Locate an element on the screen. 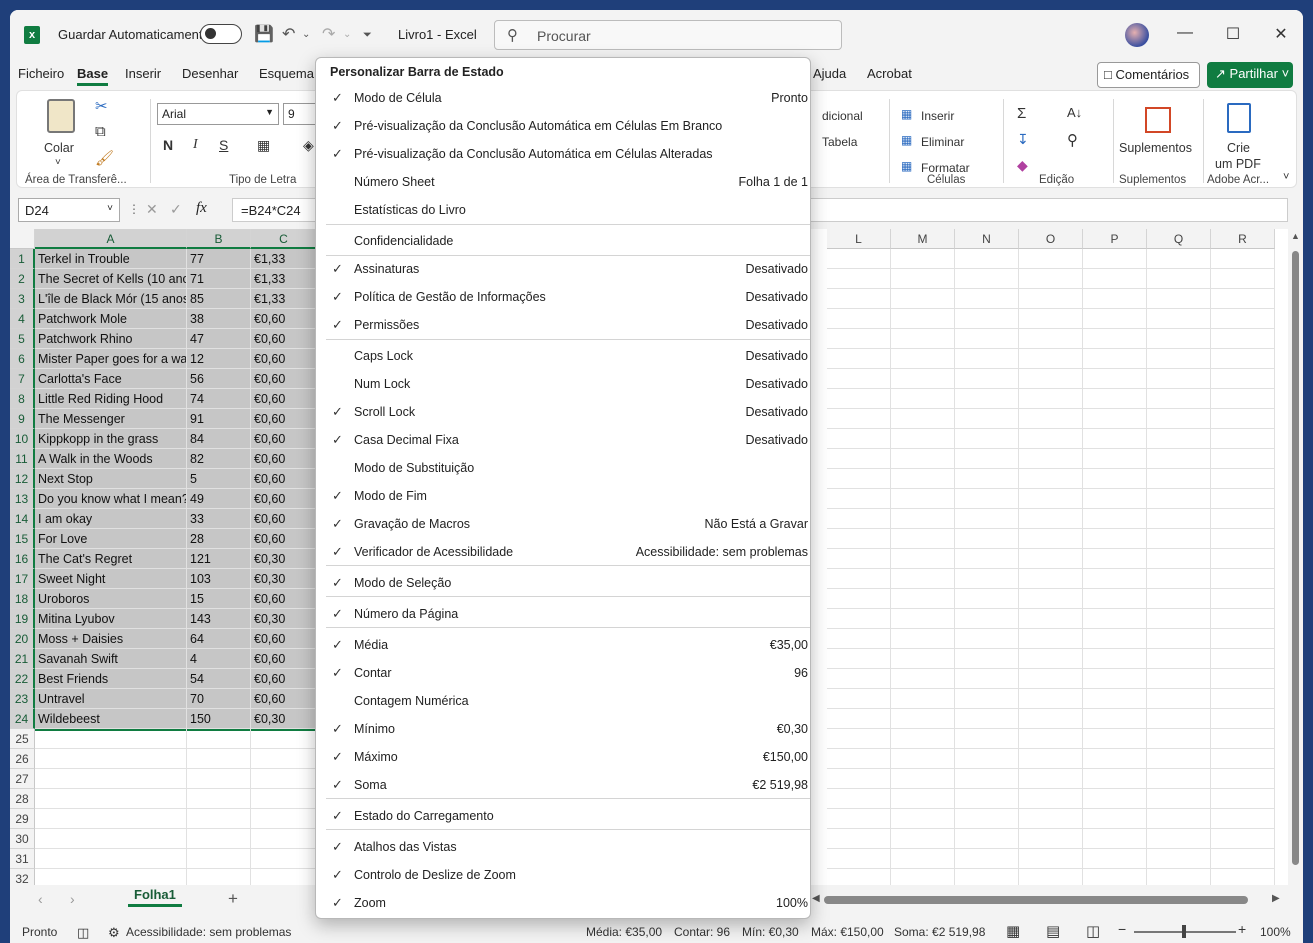 Image resolution: width=1313 pixels, height=943 pixels. row-header: 14 is located at coordinates (22, 519).